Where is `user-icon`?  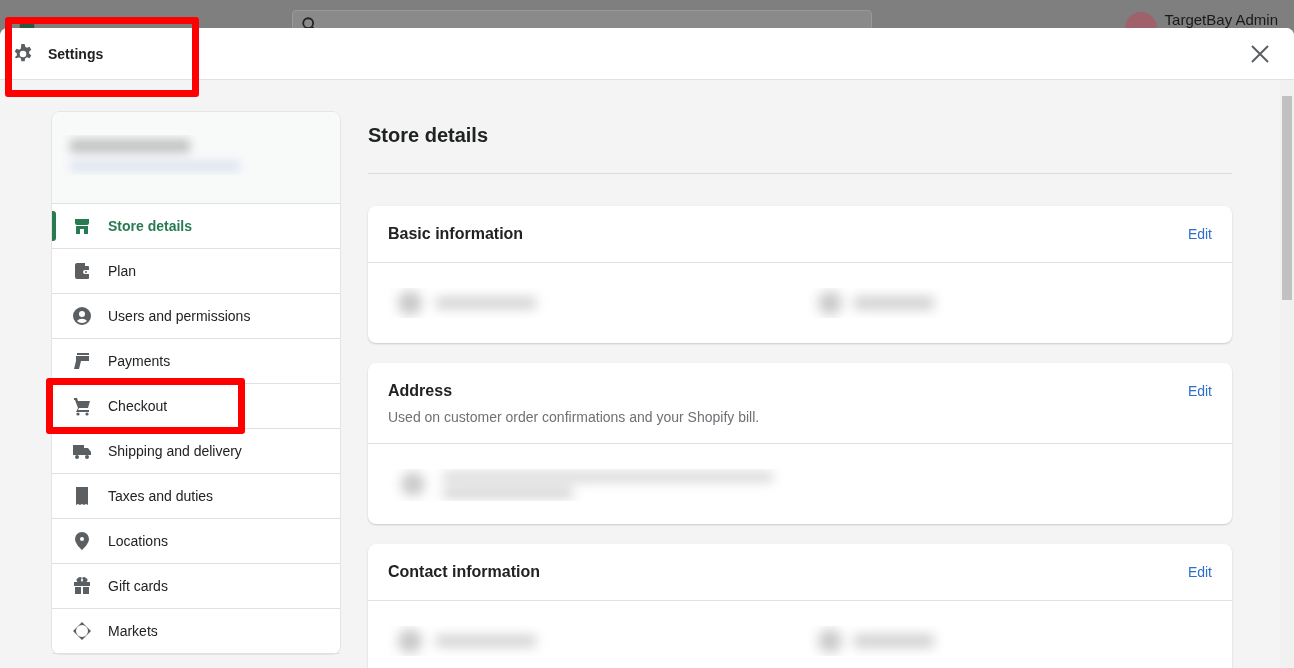
user-icon is located at coordinates (82, 316).